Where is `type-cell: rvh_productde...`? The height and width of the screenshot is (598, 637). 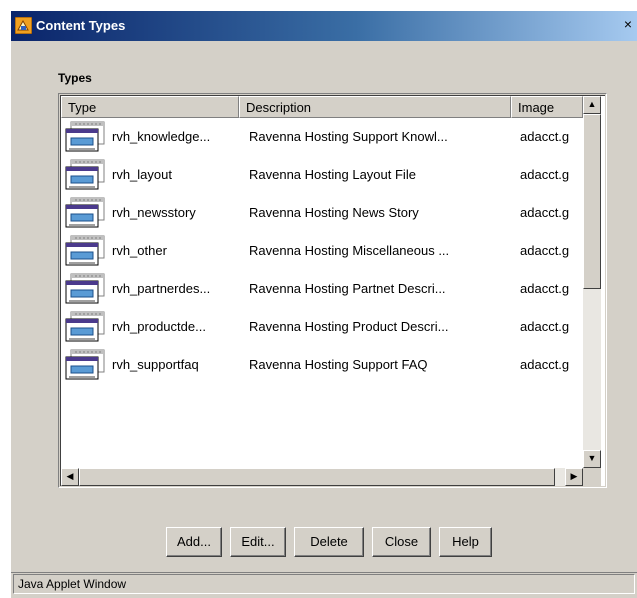 type-cell: rvh_productde... is located at coordinates (159, 326).